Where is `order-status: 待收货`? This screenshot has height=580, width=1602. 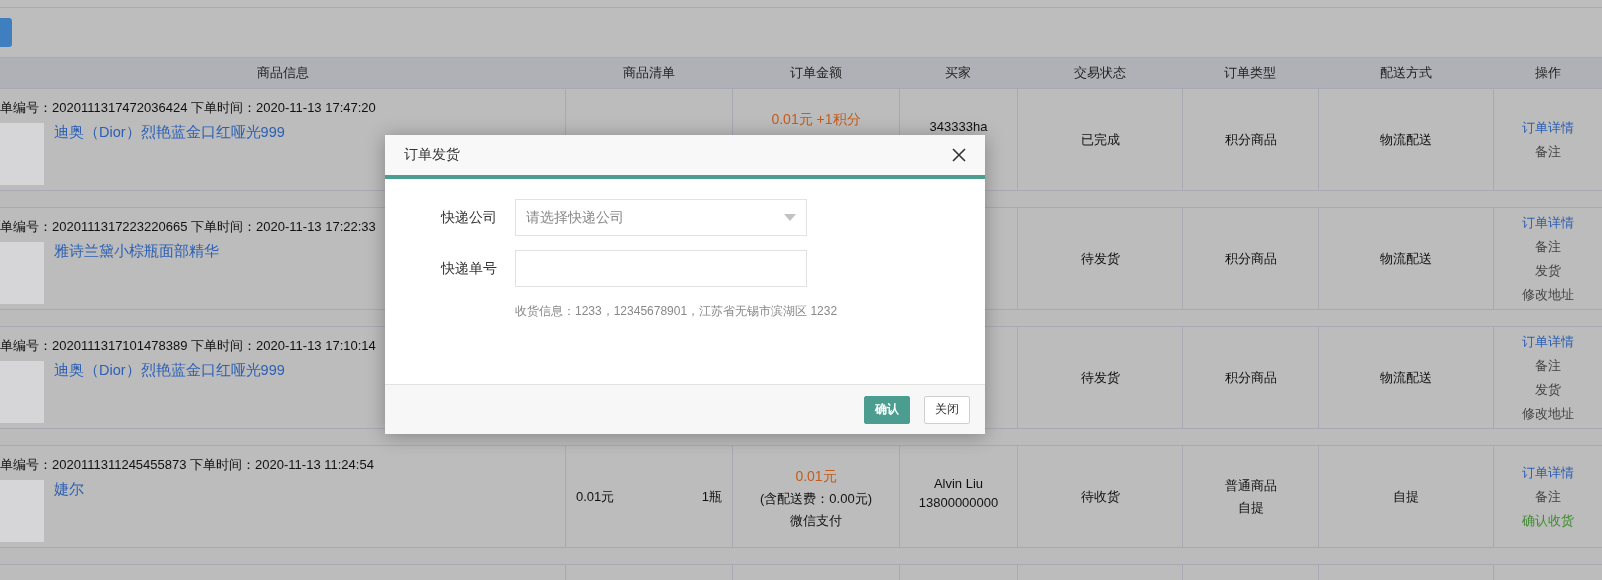 order-status: 待收货 is located at coordinates (1100, 496).